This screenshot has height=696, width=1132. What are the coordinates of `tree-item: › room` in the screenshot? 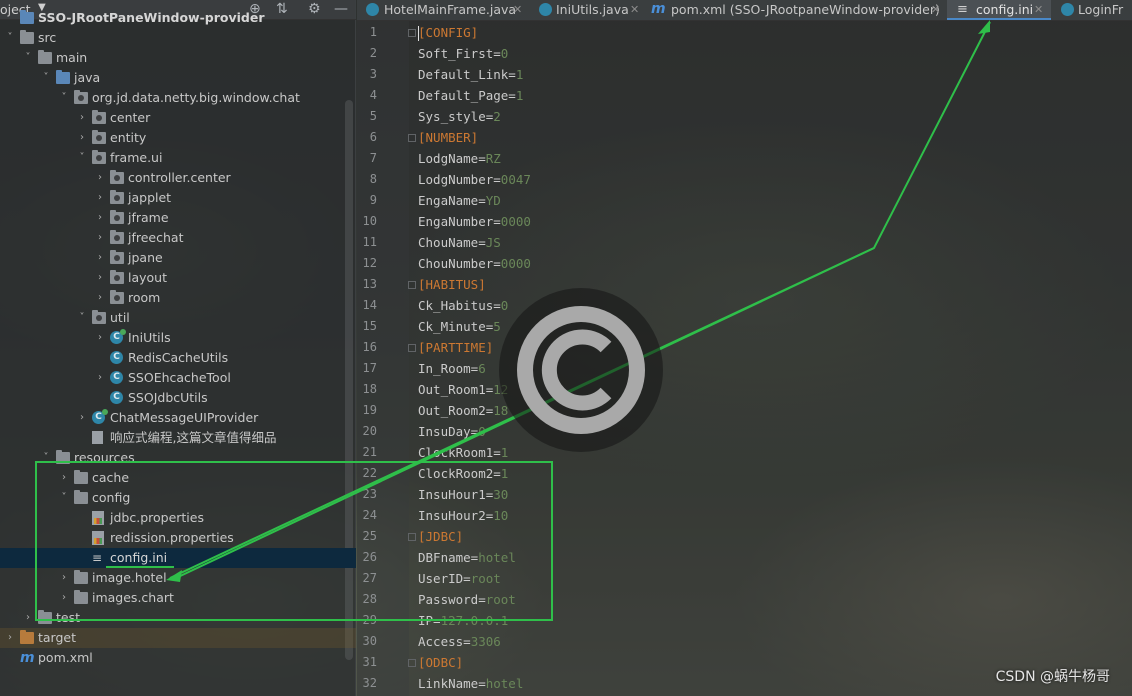 It's located at (178, 298).